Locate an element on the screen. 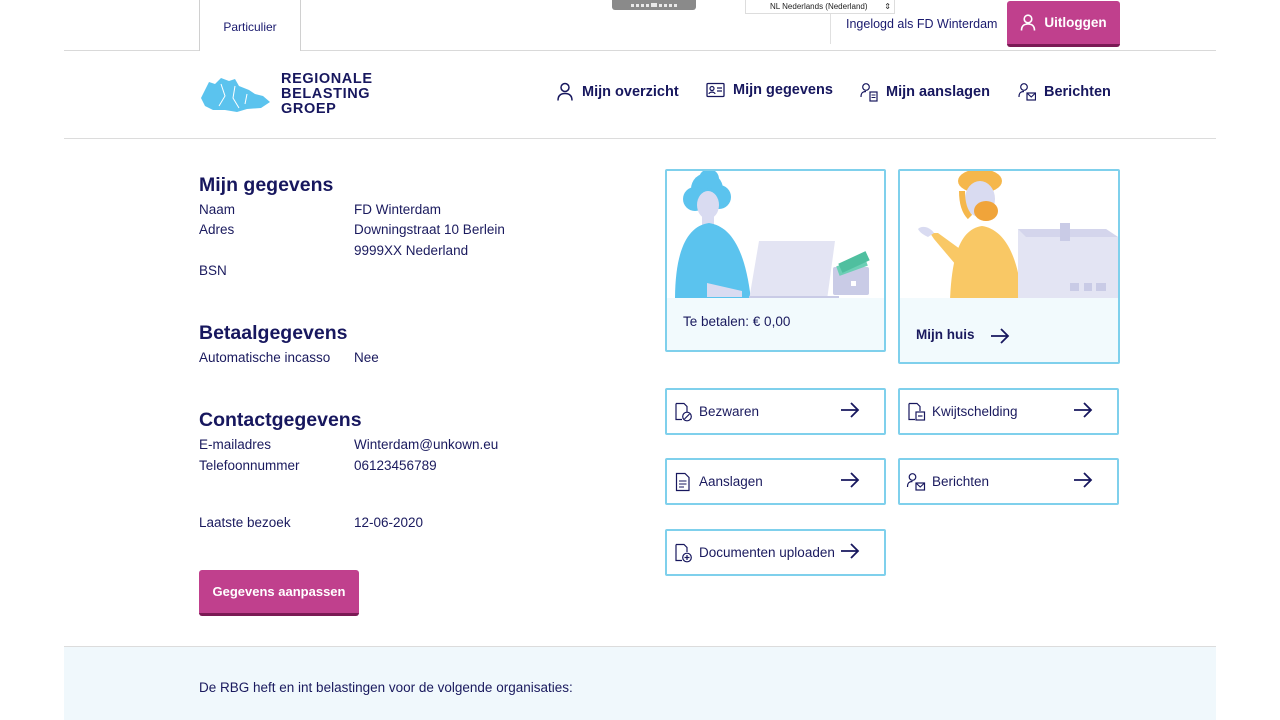  incasso-value: Nee is located at coordinates (366, 357).